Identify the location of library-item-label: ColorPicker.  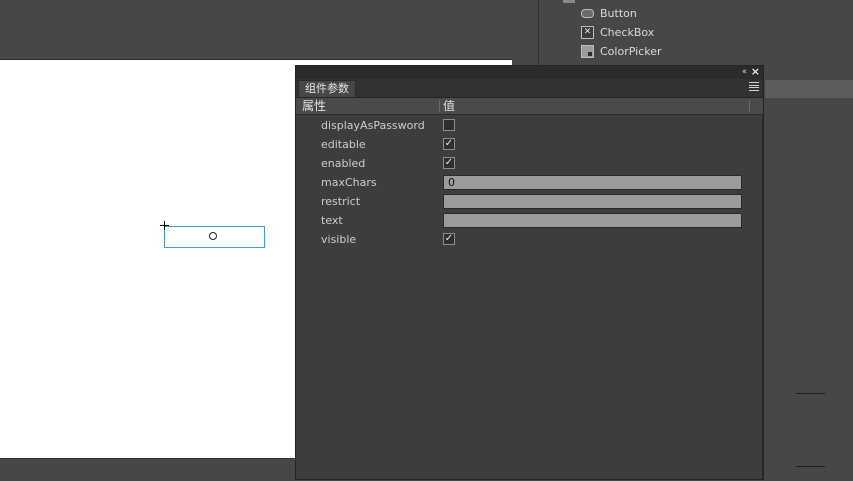
(631, 51).